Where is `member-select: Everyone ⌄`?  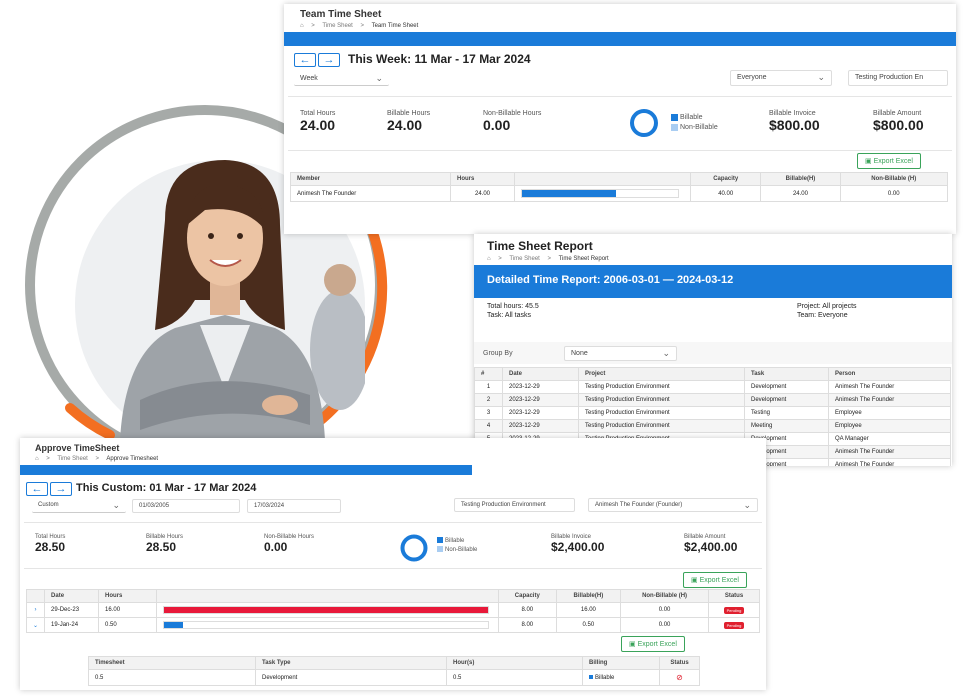
member-select: Everyone ⌄ is located at coordinates (781, 78).